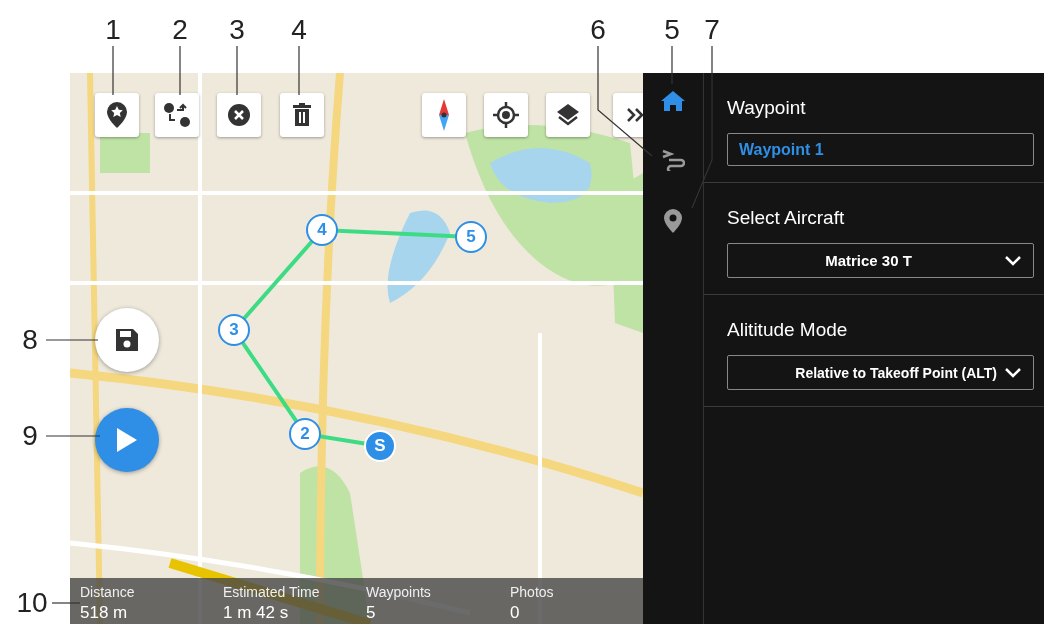  What do you see at coordinates (598, 30) in the screenshot?
I see `callout-number: 6` at bounding box center [598, 30].